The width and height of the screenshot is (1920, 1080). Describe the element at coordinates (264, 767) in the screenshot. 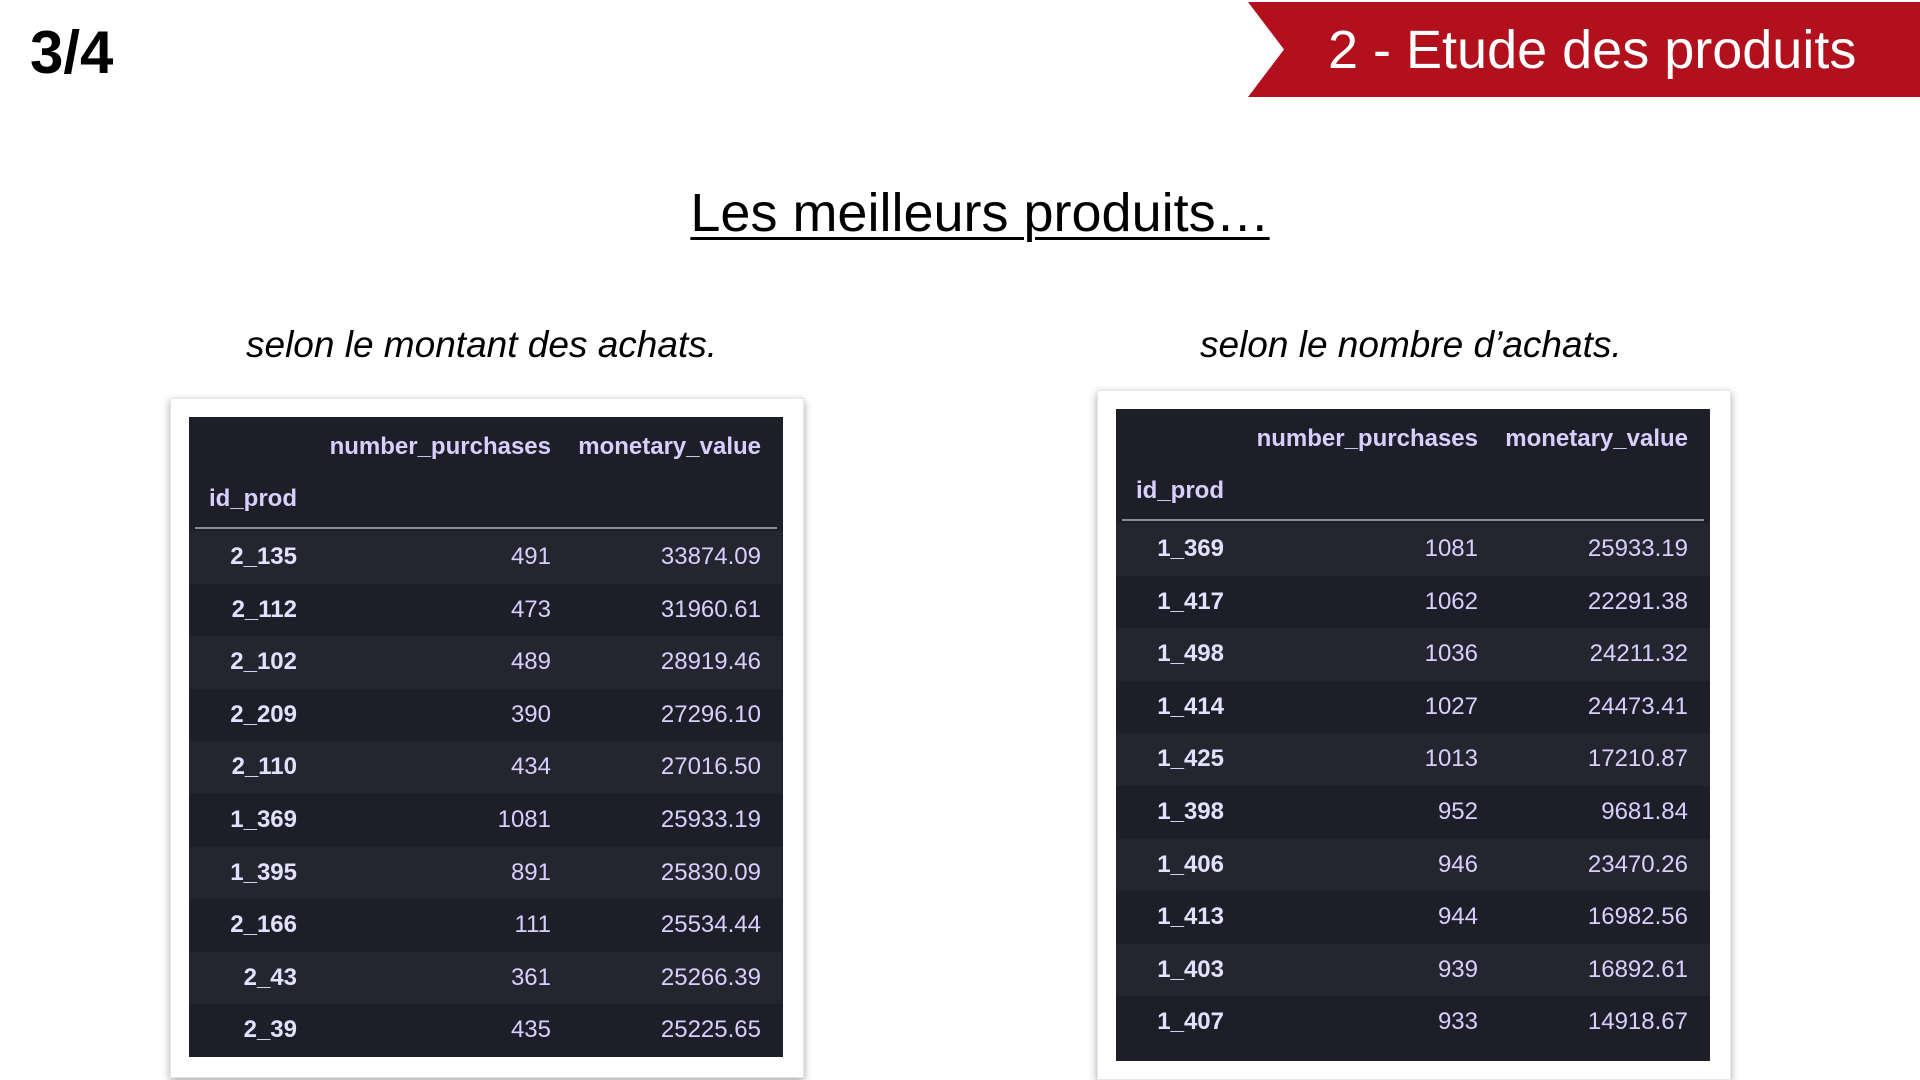

I see `row-id: 2_110` at that location.